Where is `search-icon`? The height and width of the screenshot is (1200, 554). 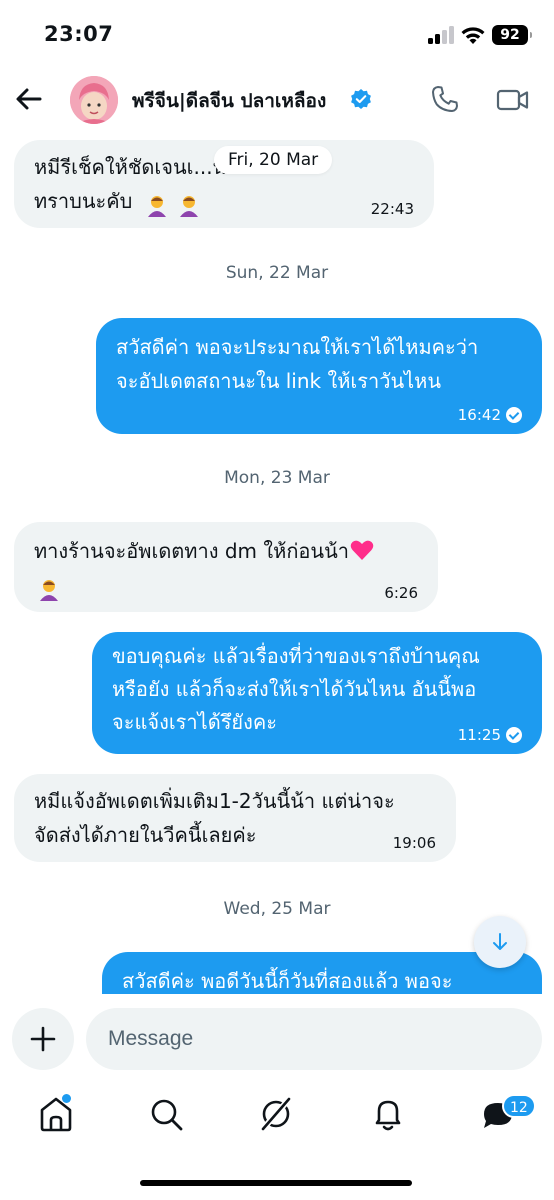
search-icon is located at coordinates (166, 1114).